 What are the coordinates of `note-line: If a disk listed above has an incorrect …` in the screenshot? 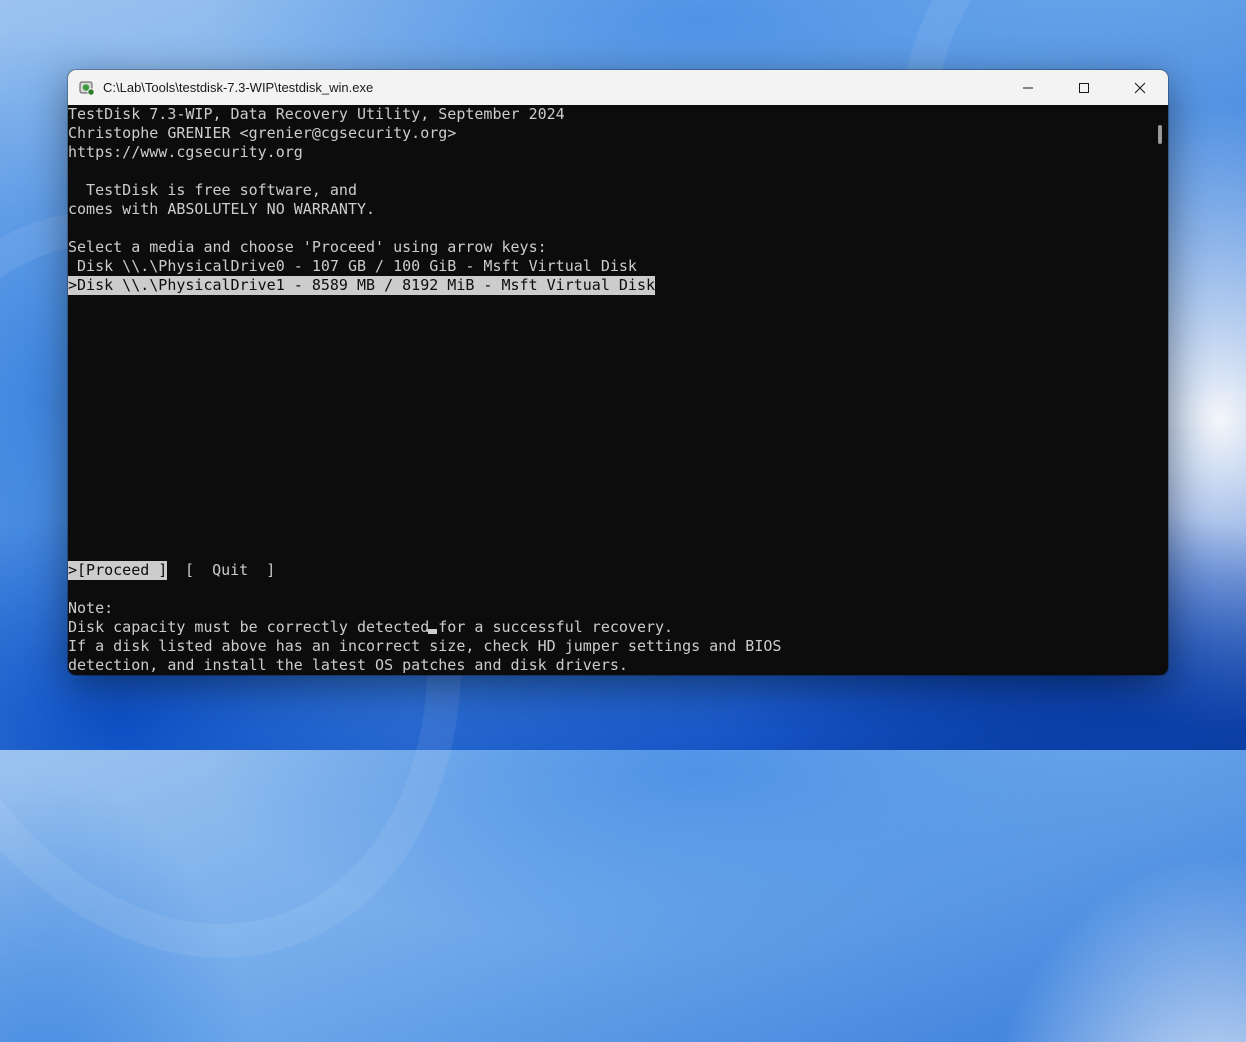 It's located at (425, 646).